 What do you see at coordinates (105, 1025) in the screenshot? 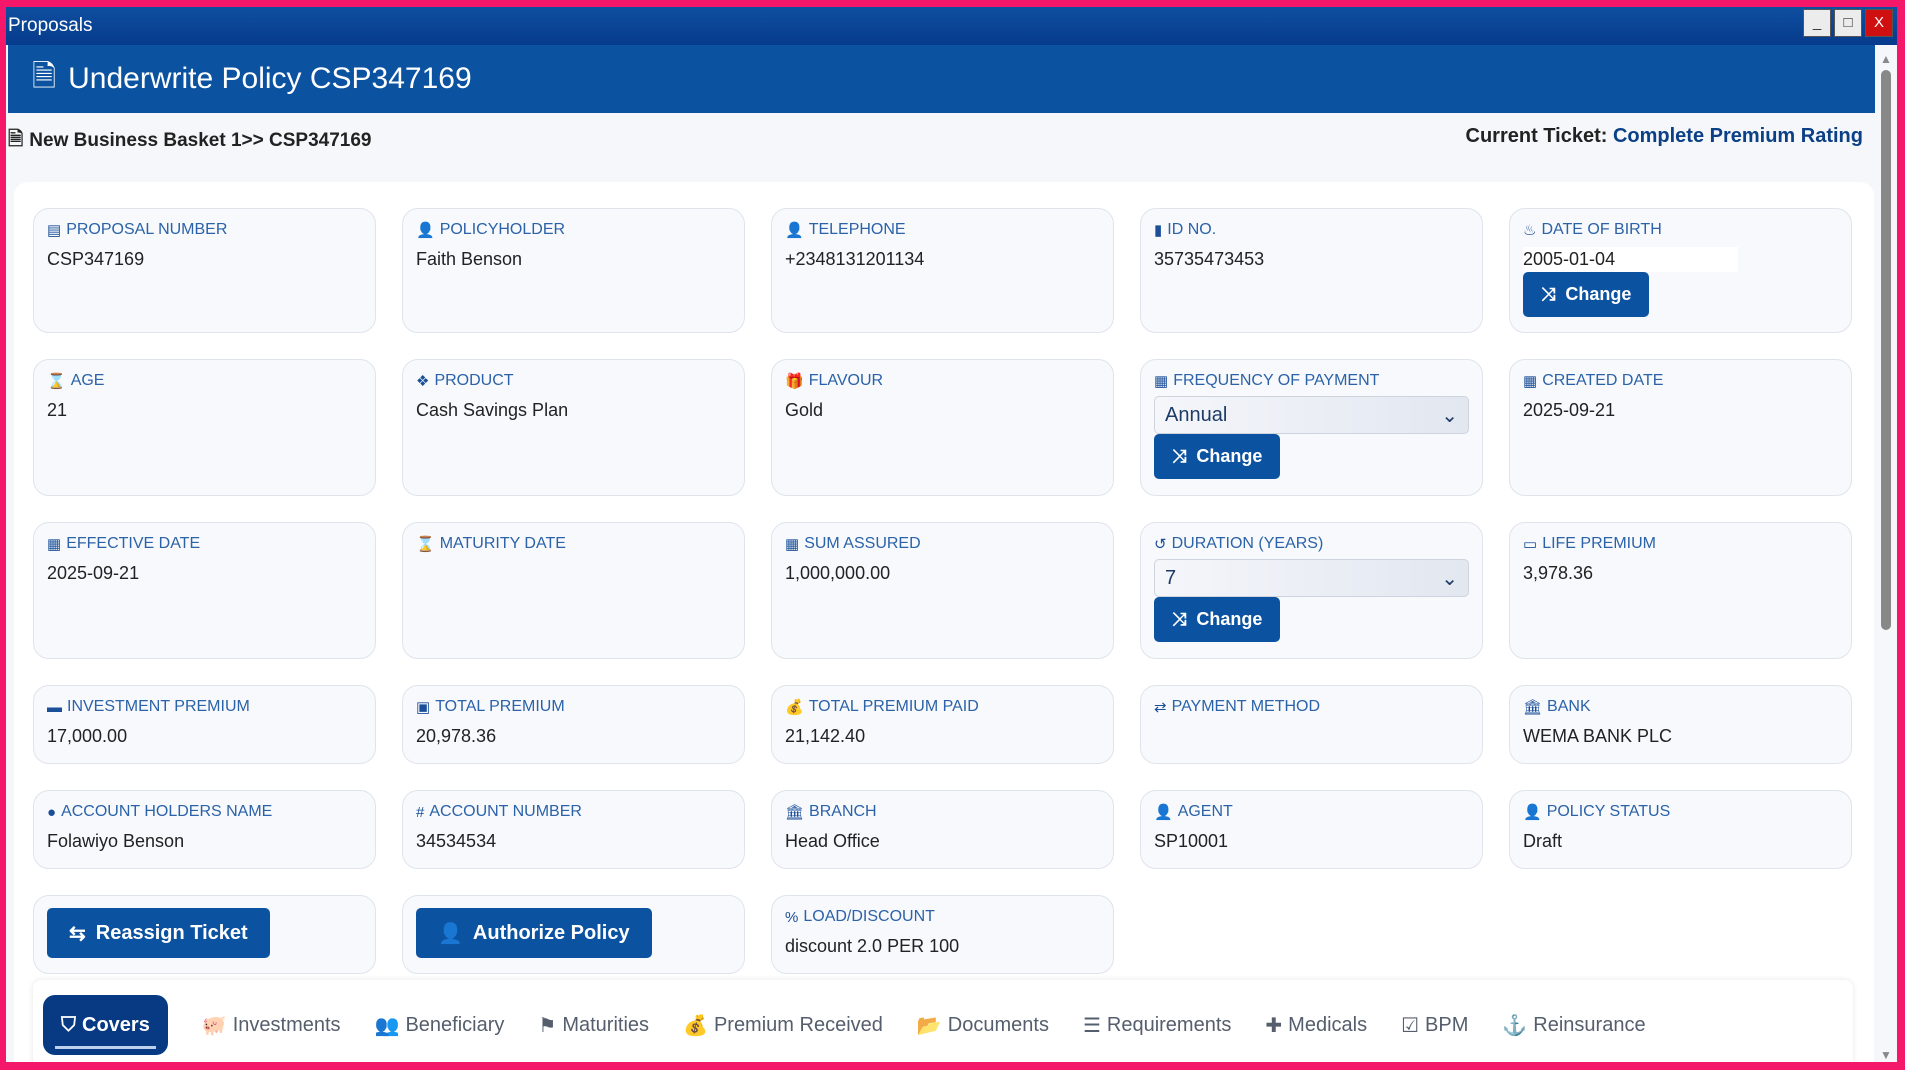
I see `tab-covers: ⛉ Covers` at bounding box center [105, 1025].